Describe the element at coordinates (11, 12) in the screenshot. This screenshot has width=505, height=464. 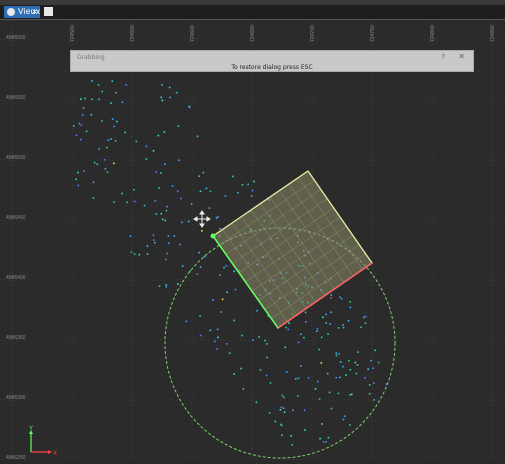
I see `view-icon` at that location.